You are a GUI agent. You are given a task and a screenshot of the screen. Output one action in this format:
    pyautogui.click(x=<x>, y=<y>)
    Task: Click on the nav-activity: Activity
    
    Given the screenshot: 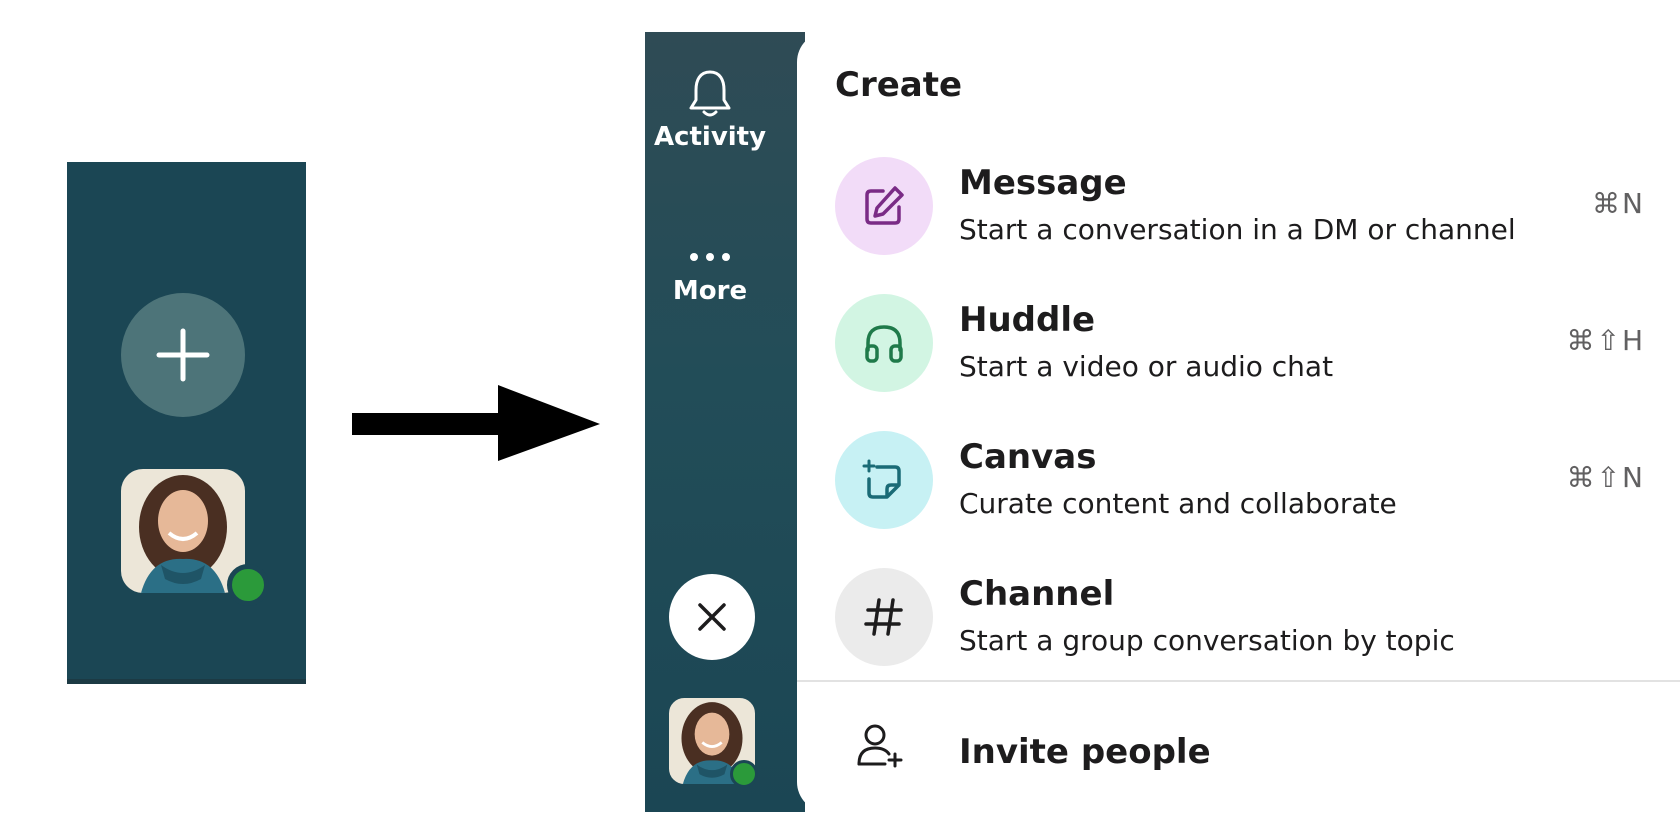 What is the action you would take?
    pyautogui.click(x=710, y=110)
    